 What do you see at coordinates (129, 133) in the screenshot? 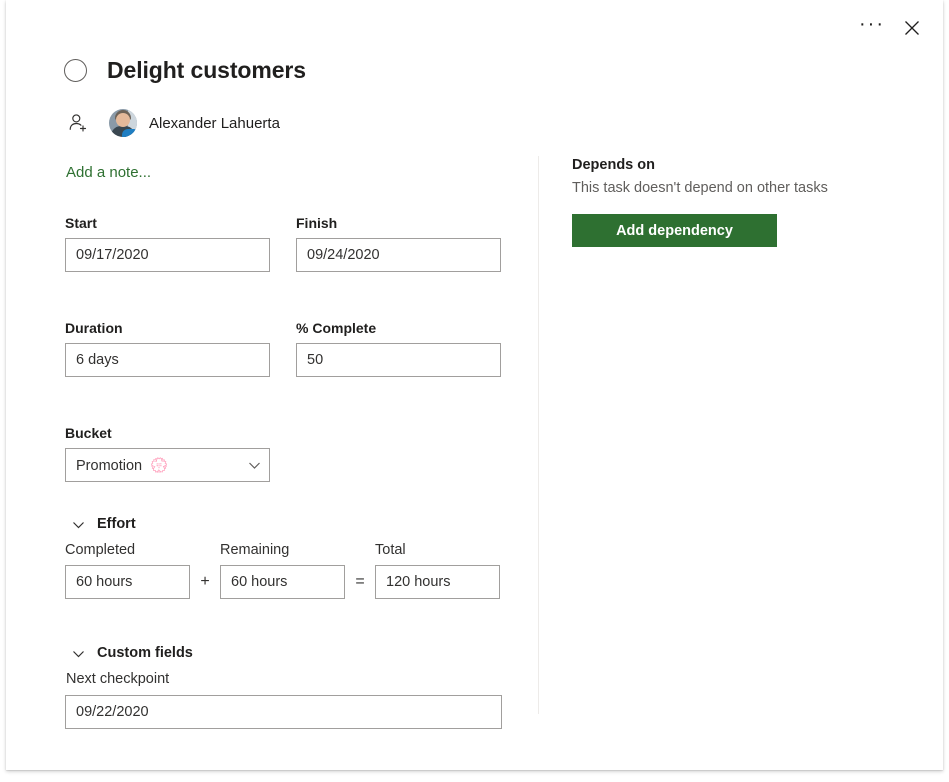
I see `avatar-photo-shirt` at bounding box center [129, 133].